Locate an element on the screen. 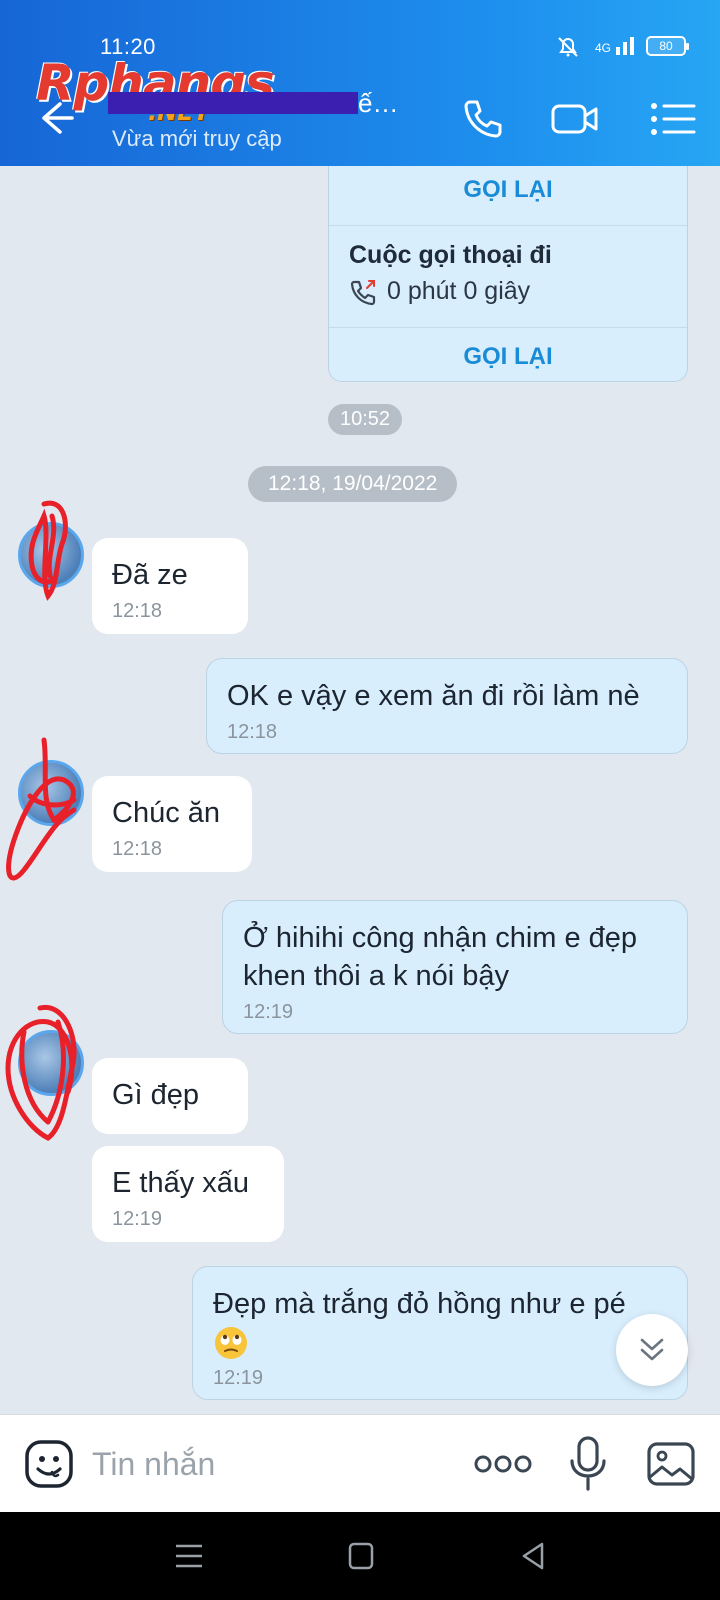  call-duration-row: 0 phút 0 giây is located at coordinates (439, 291).